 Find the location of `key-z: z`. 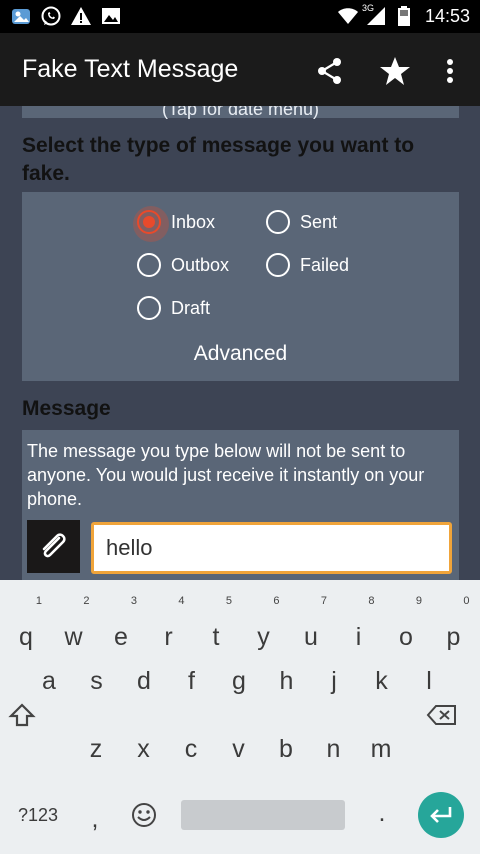

key-z: z is located at coordinates (96, 749).